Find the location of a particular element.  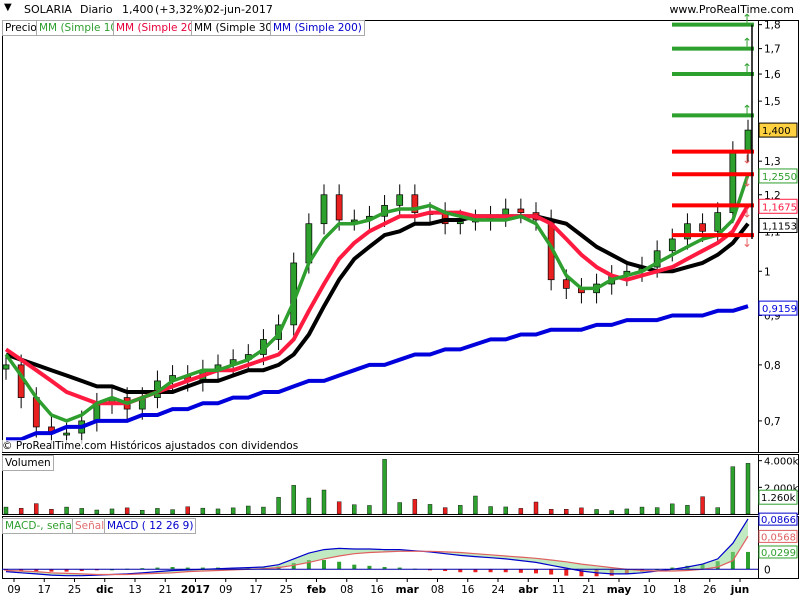

x-tick-label: may is located at coordinates (619, 590).